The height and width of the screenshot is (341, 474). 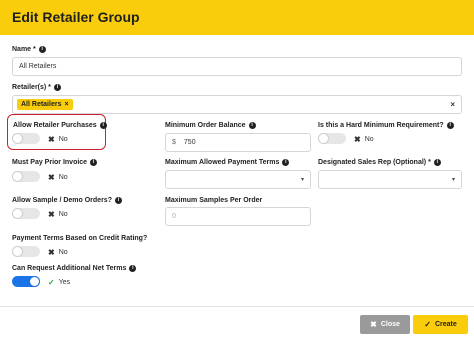 What do you see at coordinates (332, 138) in the screenshot?
I see `hard-minimum-toggle` at bounding box center [332, 138].